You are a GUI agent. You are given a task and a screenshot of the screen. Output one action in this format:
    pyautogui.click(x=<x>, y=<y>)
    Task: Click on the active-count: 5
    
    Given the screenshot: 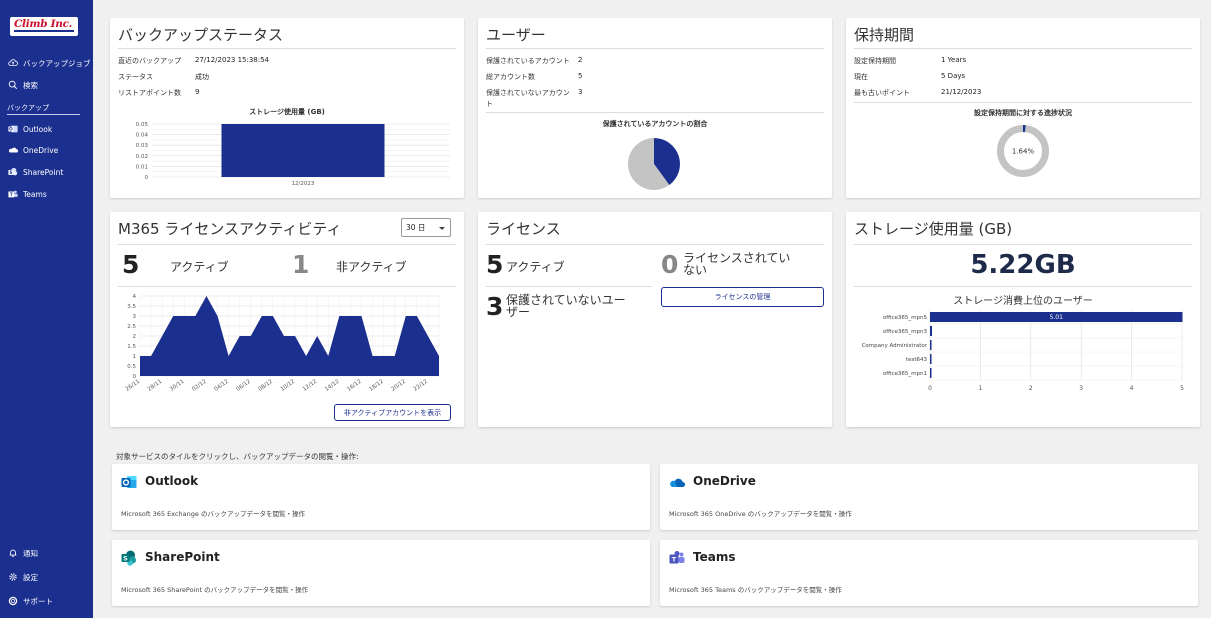 What is the action you would take?
    pyautogui.click(x=131, y=264)
    